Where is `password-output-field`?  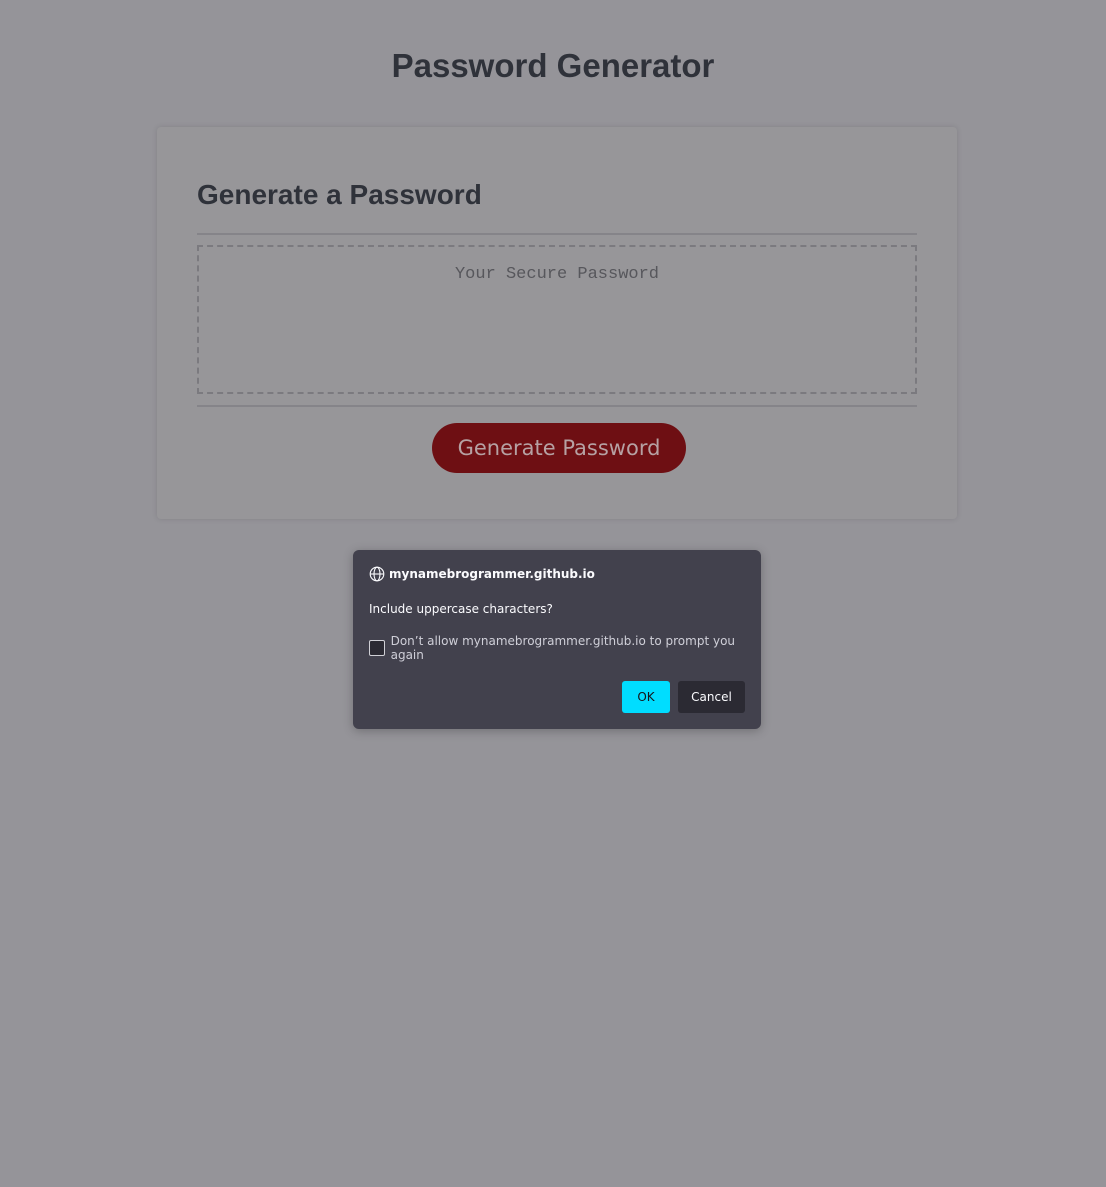
password-output-field is located at coordinates (557, 319).